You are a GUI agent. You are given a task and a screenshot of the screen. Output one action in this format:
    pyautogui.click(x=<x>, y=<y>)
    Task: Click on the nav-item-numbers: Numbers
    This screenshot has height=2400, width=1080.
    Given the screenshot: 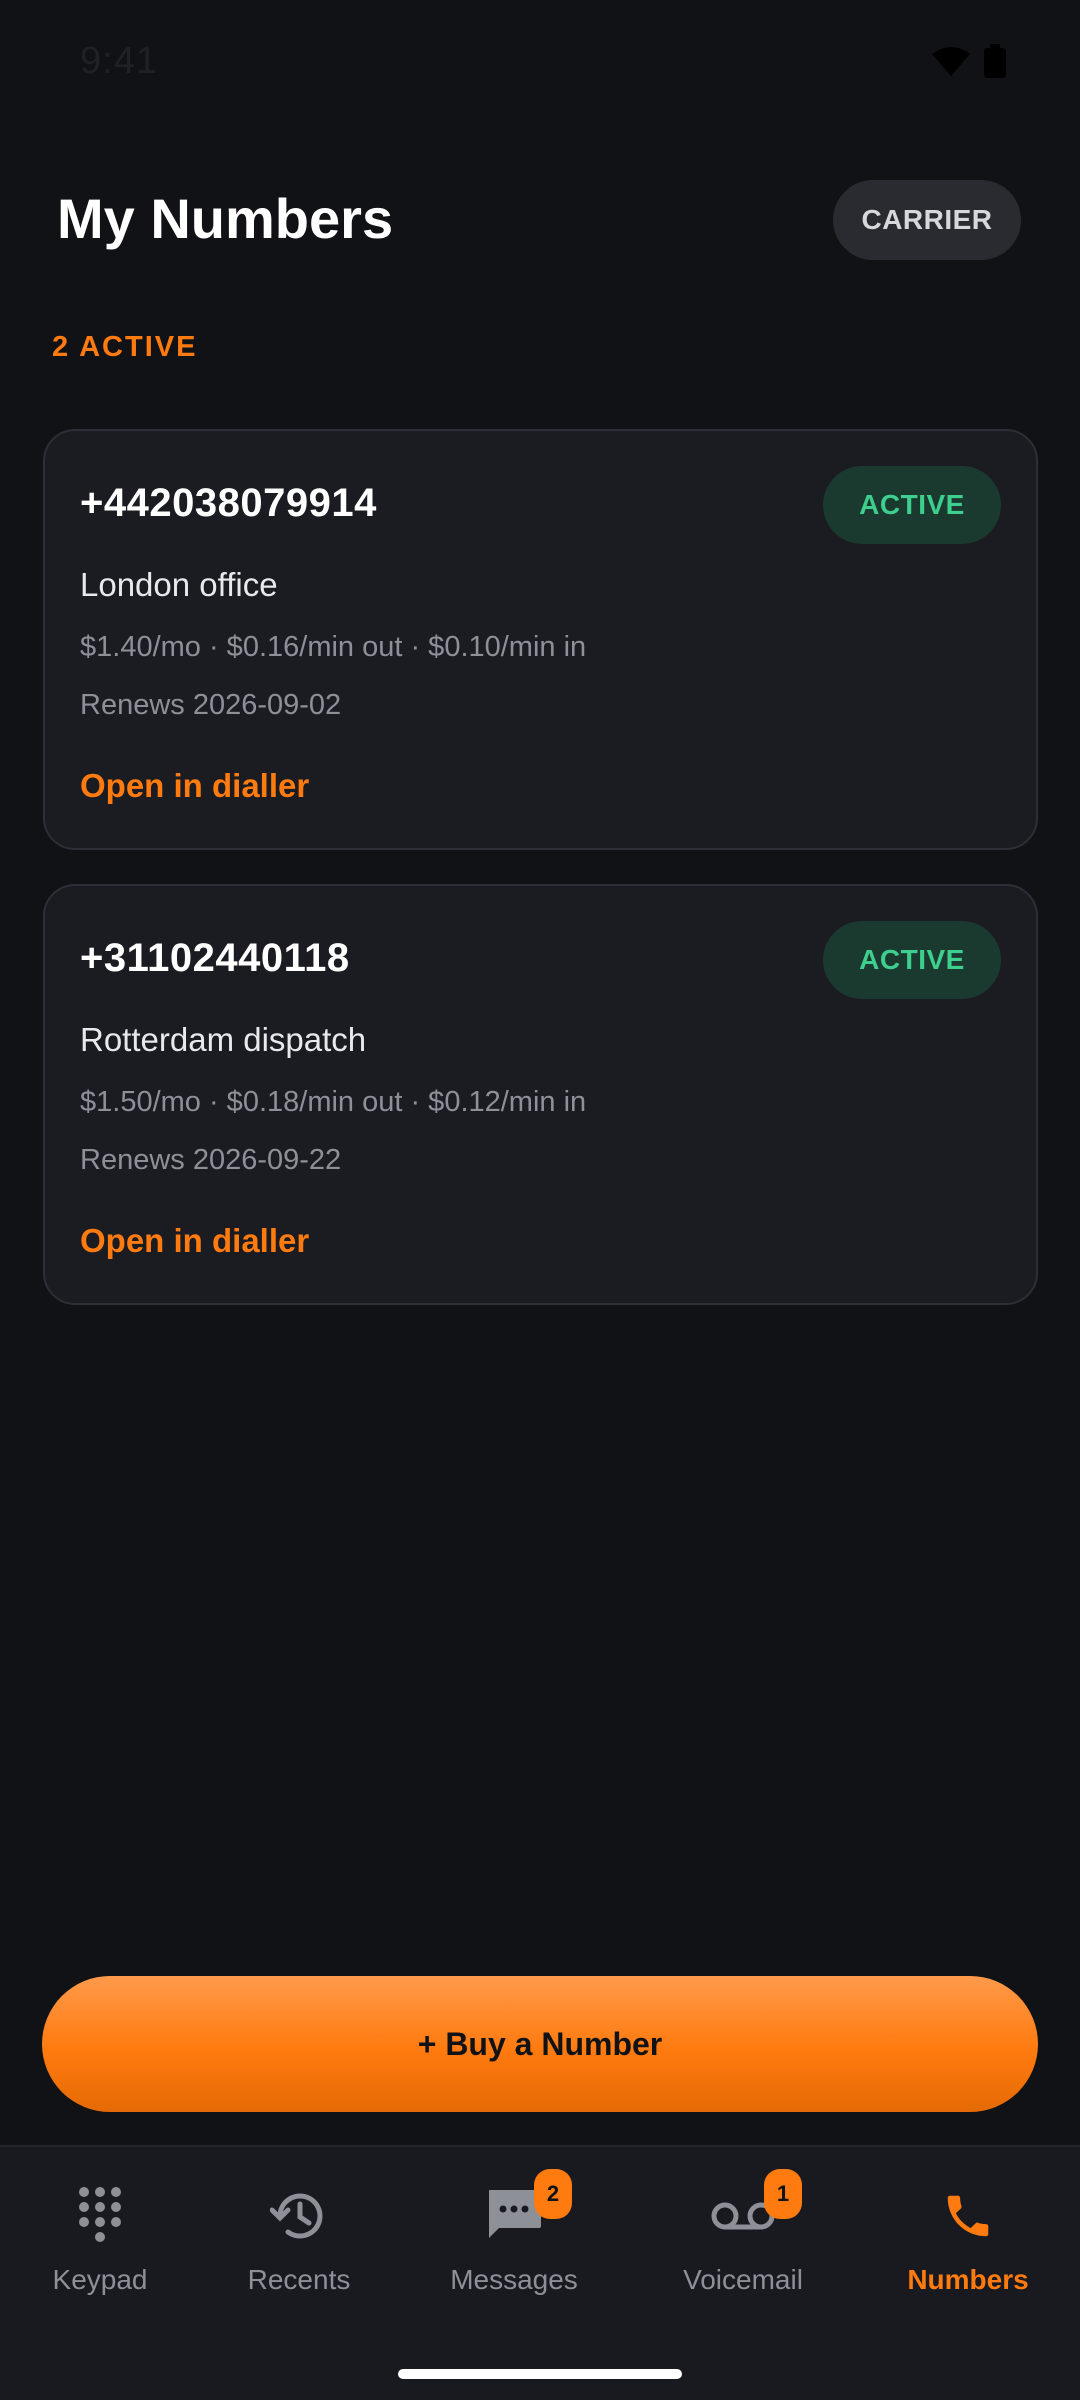 What is the action you would take?
    pyautogui.click(x=968, y=2237)
    